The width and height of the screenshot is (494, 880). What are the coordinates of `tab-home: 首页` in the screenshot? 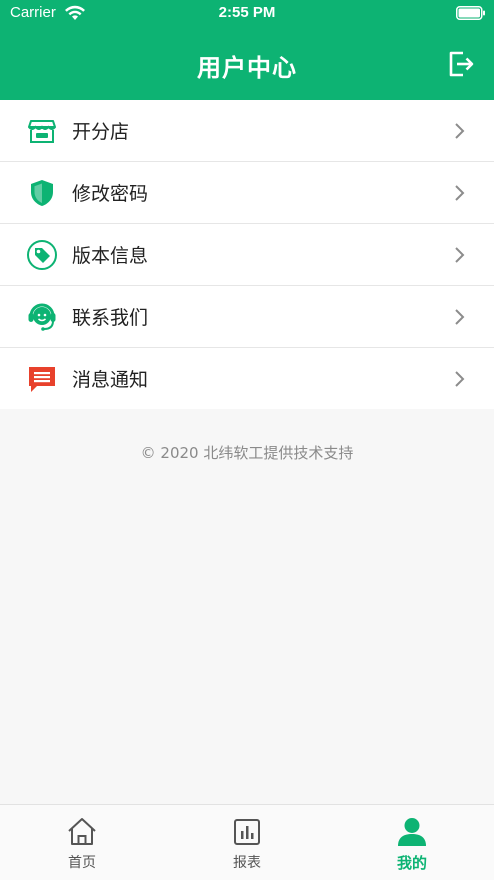 It's located at (82, 842).